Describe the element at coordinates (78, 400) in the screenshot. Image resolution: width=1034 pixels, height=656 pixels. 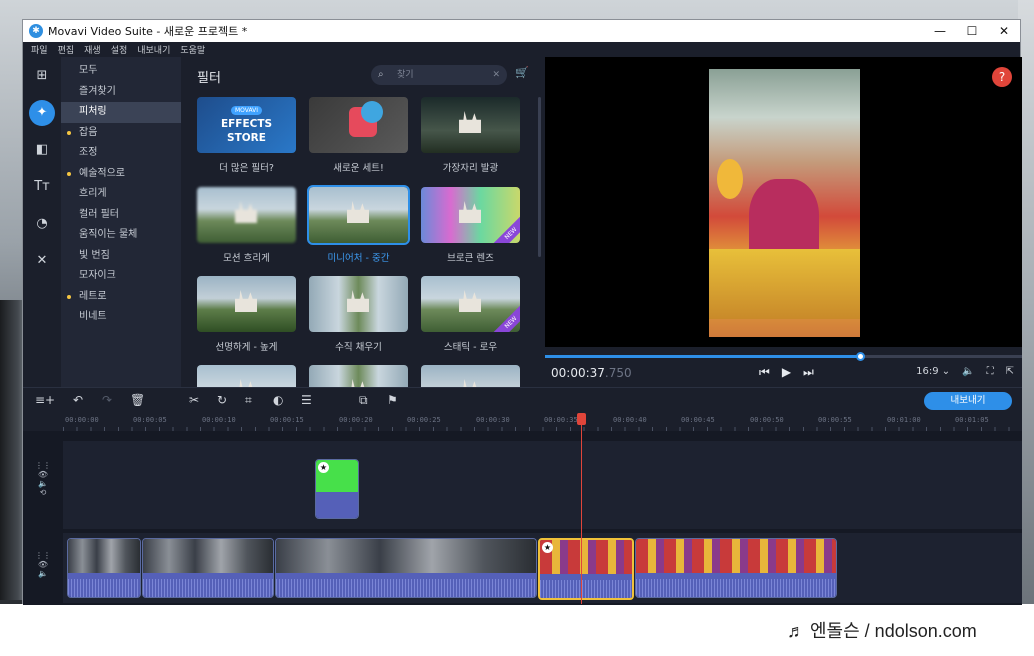
I see `undo-icon: ↶` at that location.